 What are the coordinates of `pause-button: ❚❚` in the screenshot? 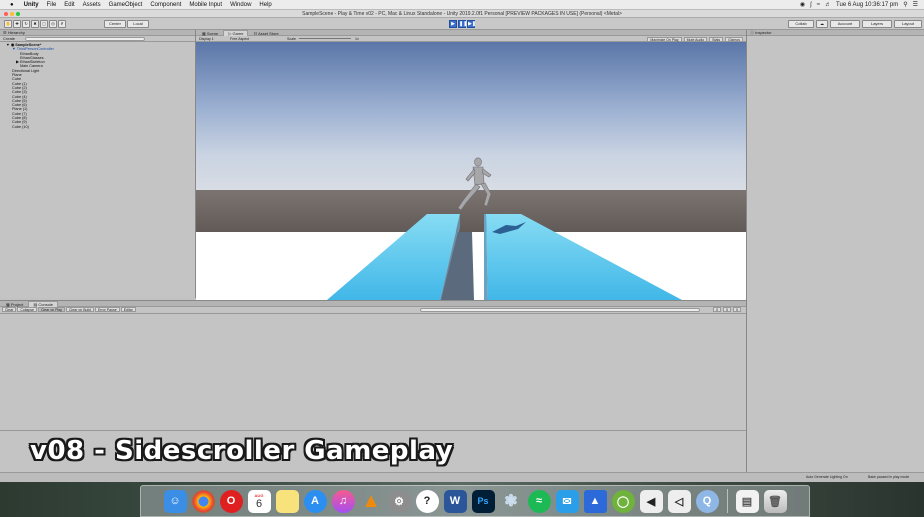 It's located at (462, 24).